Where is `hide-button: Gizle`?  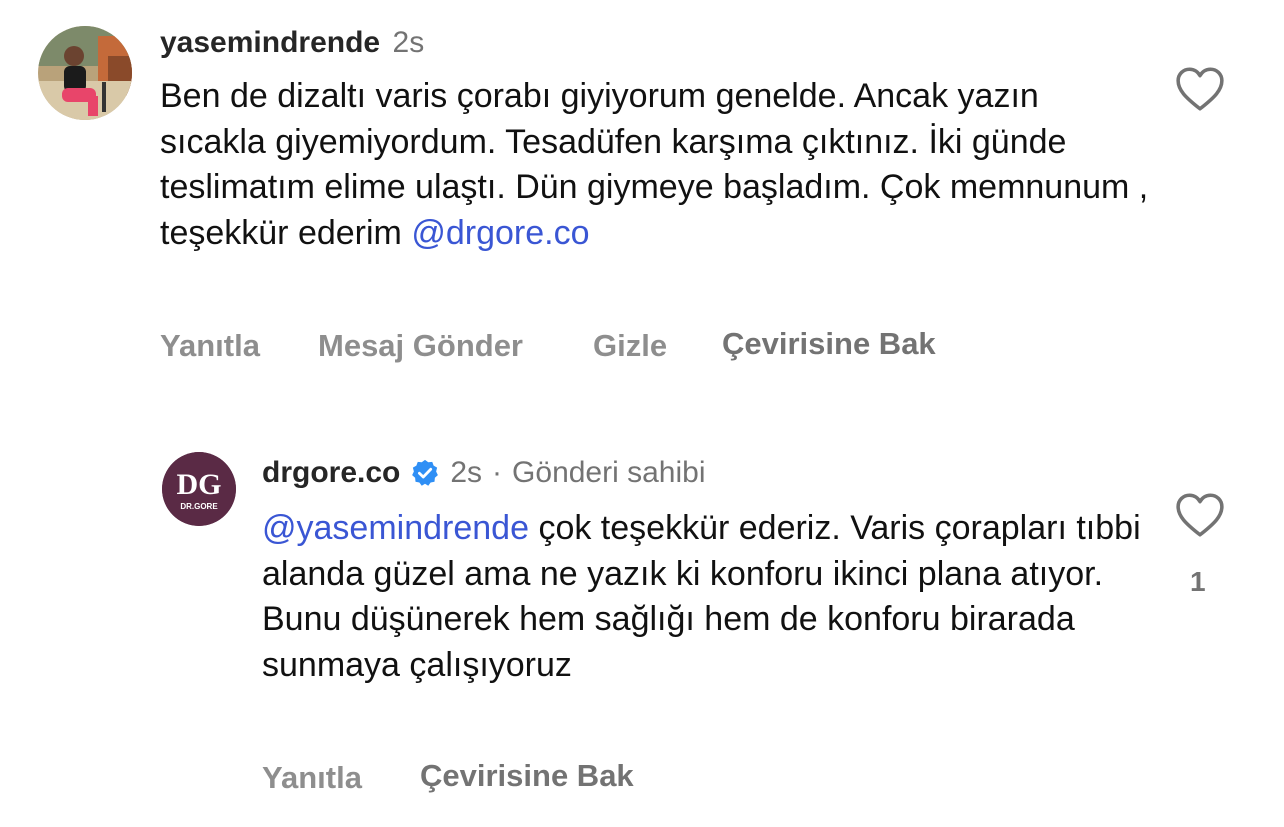 hide-button: Gizle is located at coordinates (630, 346).